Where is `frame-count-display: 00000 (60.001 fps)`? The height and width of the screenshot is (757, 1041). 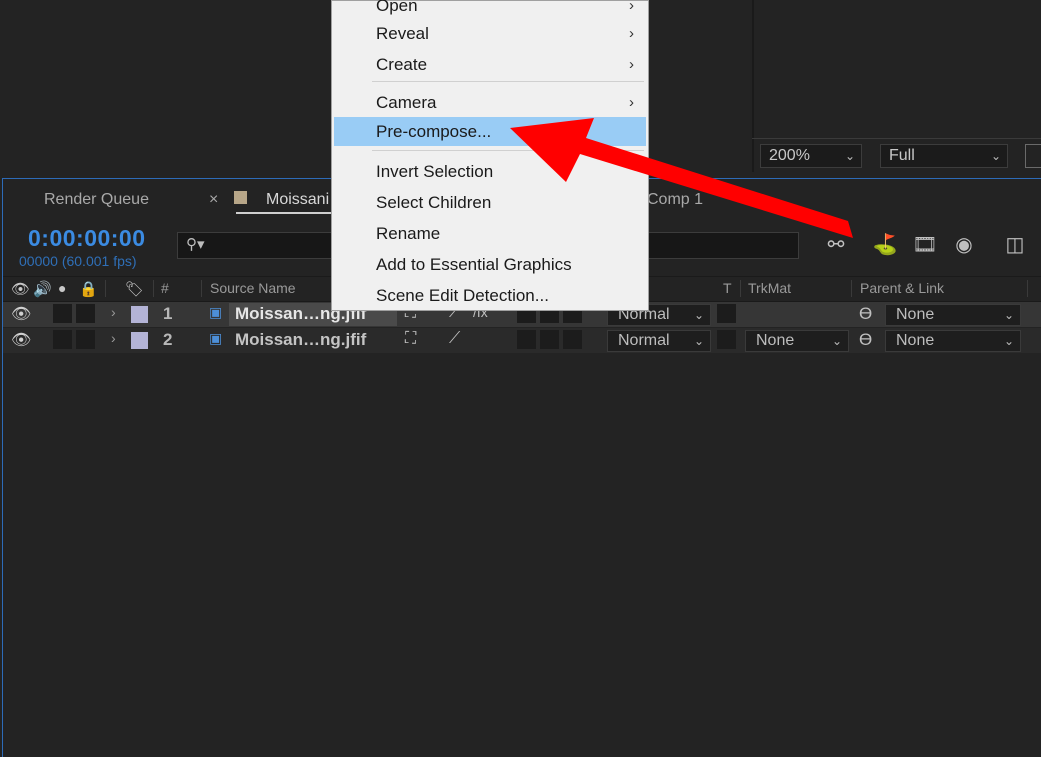 frame-count-display: 00000 (60.001 fps) is located at coordinates (78, 261).